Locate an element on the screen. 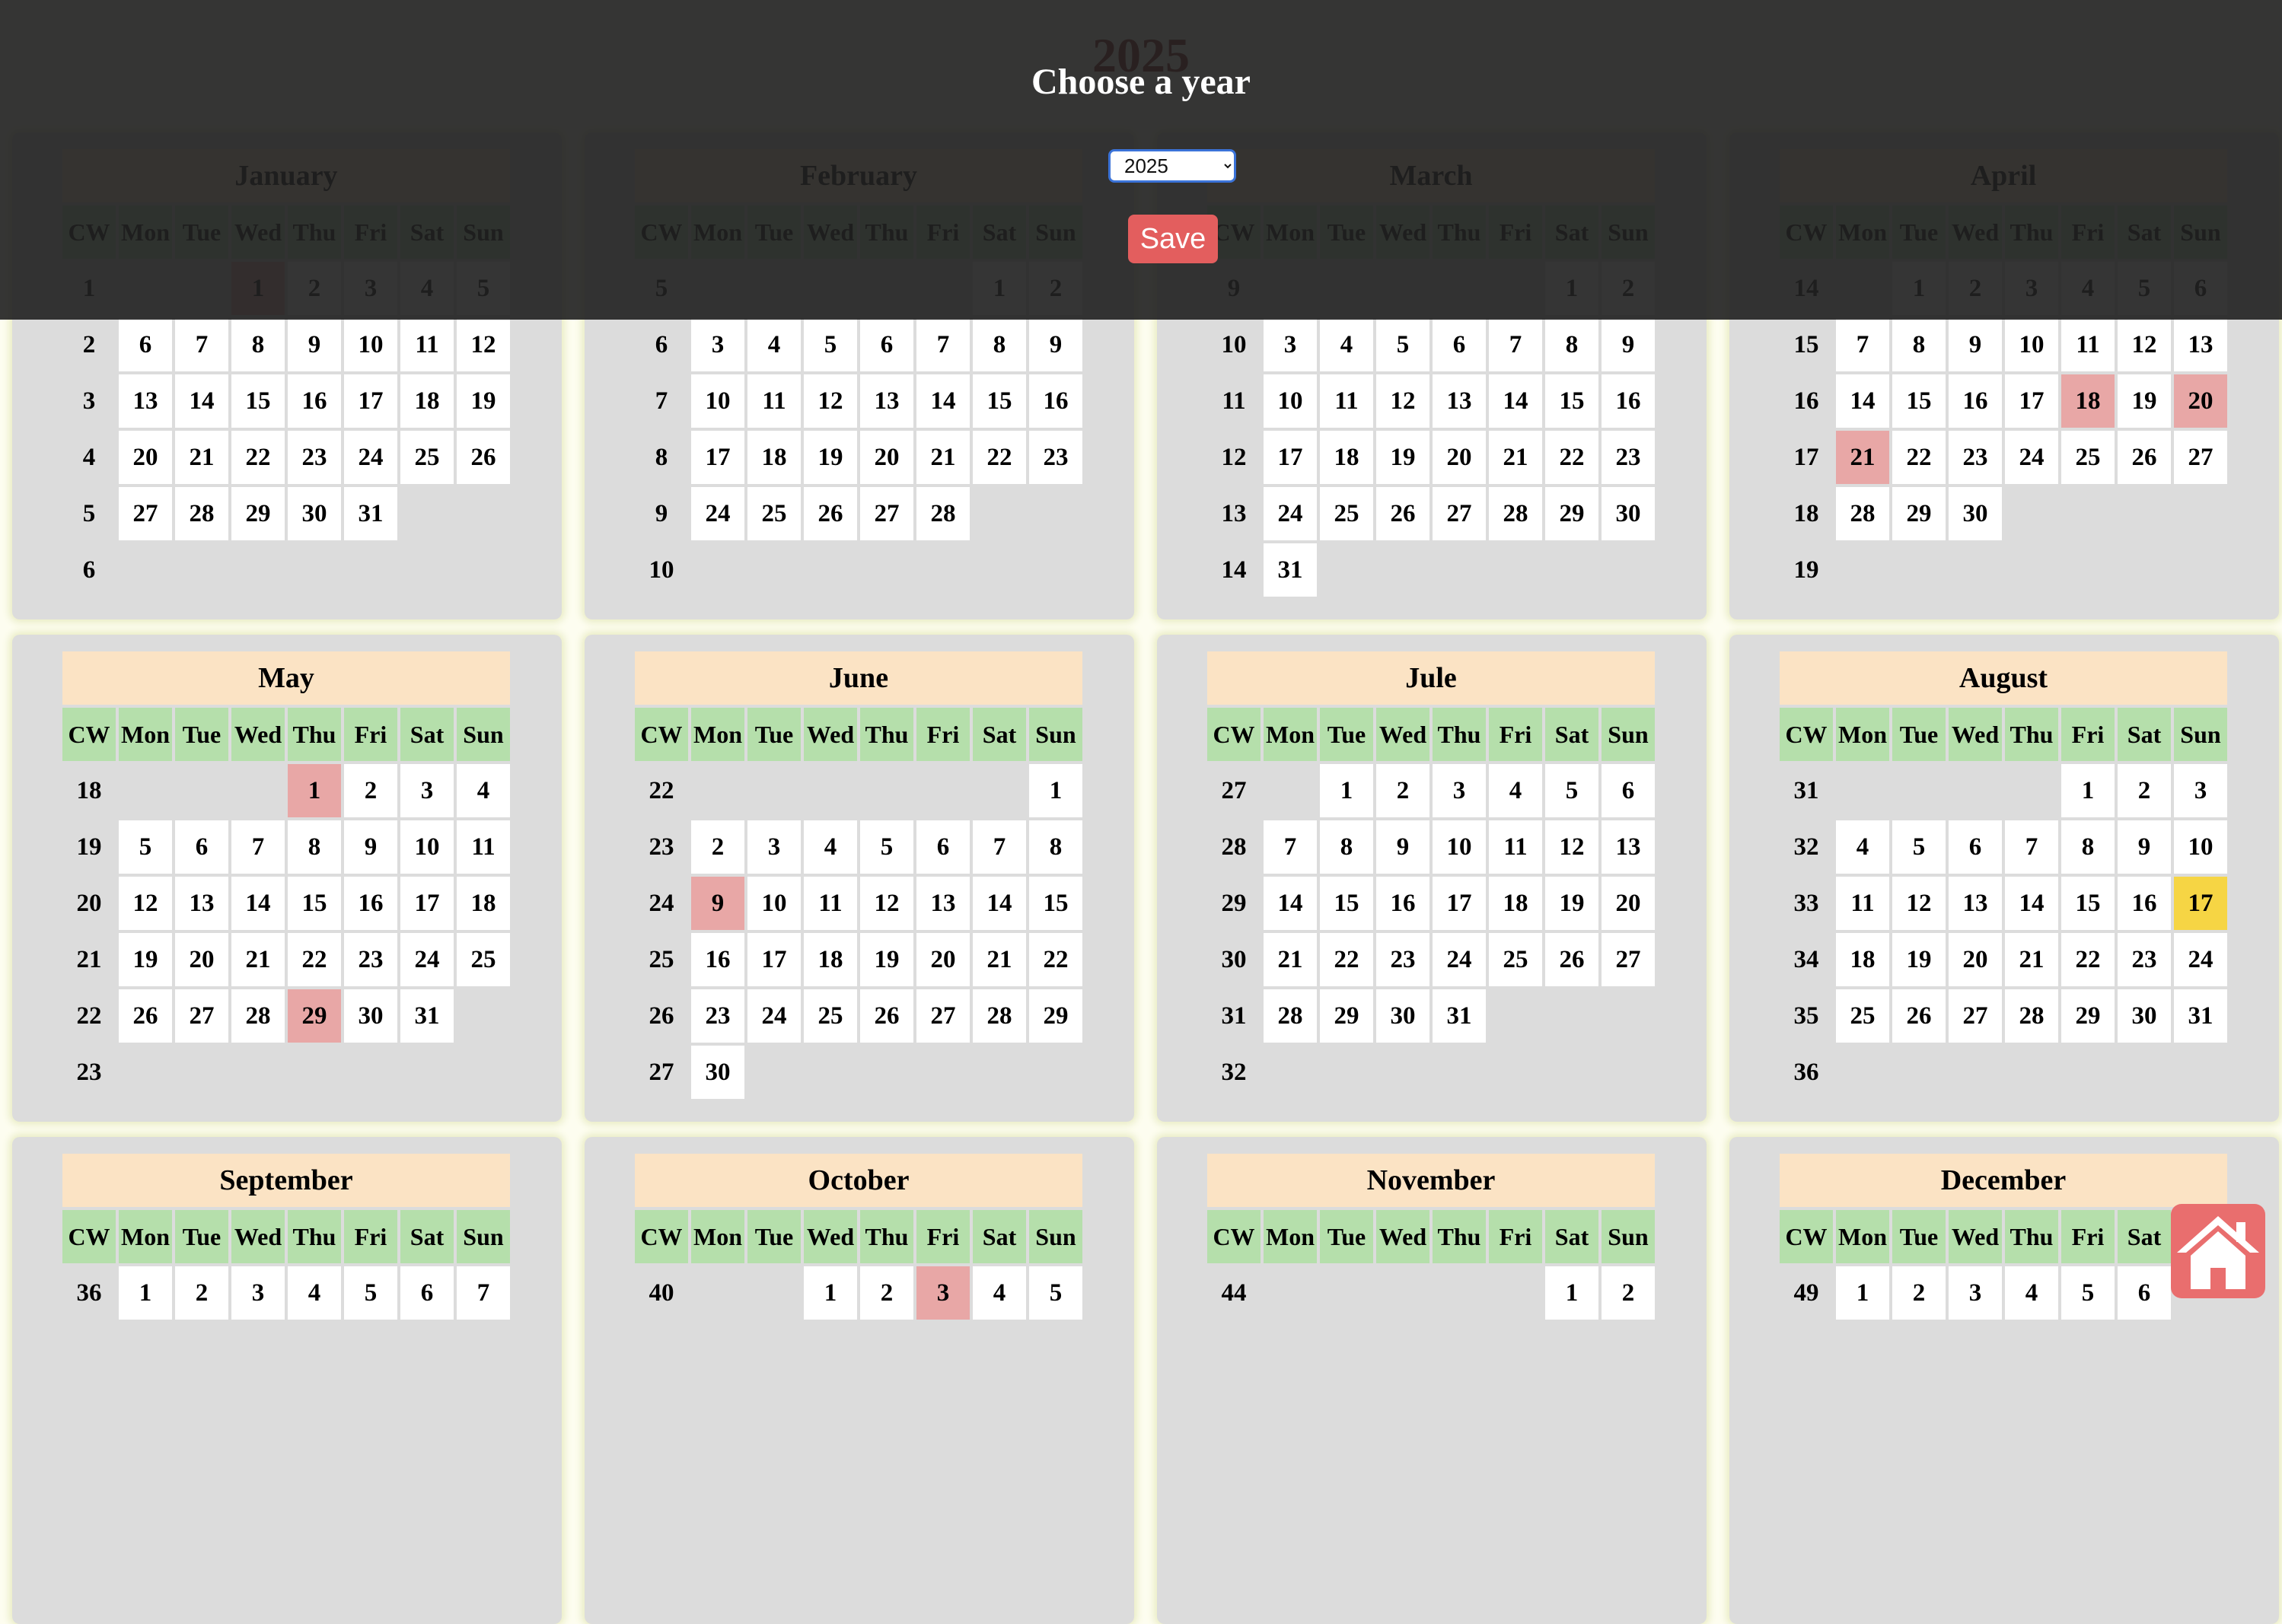 Image resolution: width=2282 pixels, height=1624 pixels. home-button is located at coordinates (2218, 1251).